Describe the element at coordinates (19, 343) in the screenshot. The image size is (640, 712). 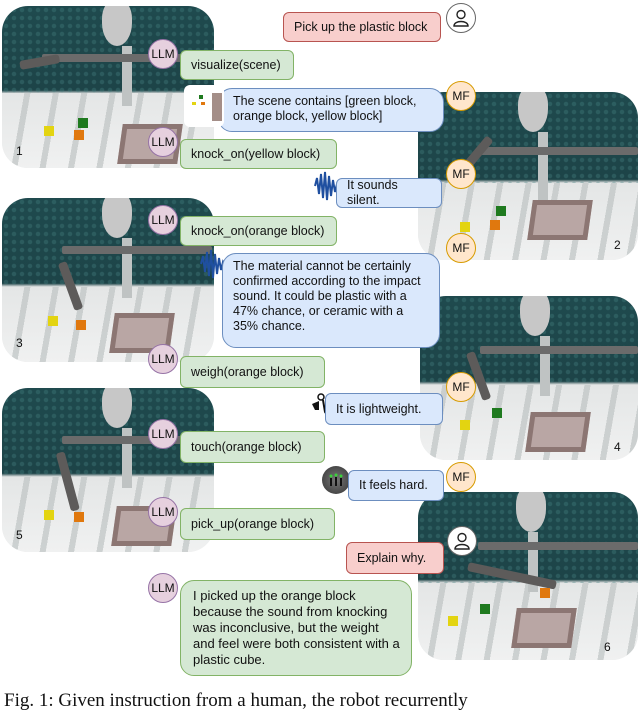
I see `scene-label: 3` at that location.